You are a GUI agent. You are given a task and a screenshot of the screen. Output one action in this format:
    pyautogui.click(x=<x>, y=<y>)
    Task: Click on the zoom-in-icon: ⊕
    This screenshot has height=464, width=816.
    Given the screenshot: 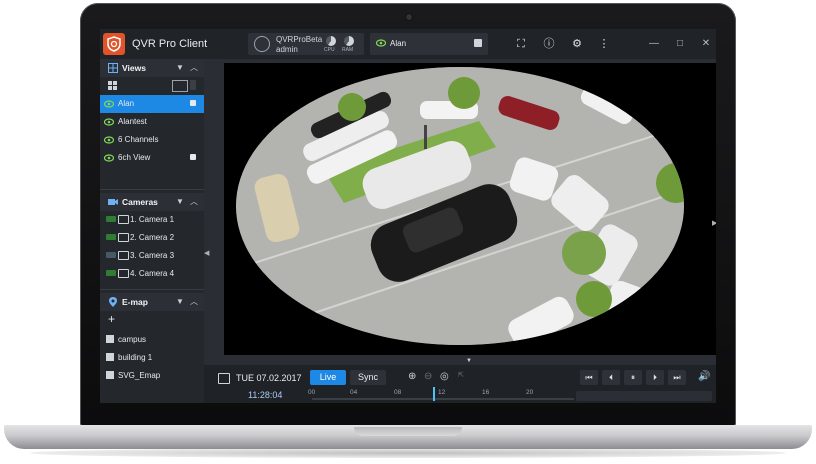 What is the action you would take?
    pyautogui.click(x=412, y=376)
    